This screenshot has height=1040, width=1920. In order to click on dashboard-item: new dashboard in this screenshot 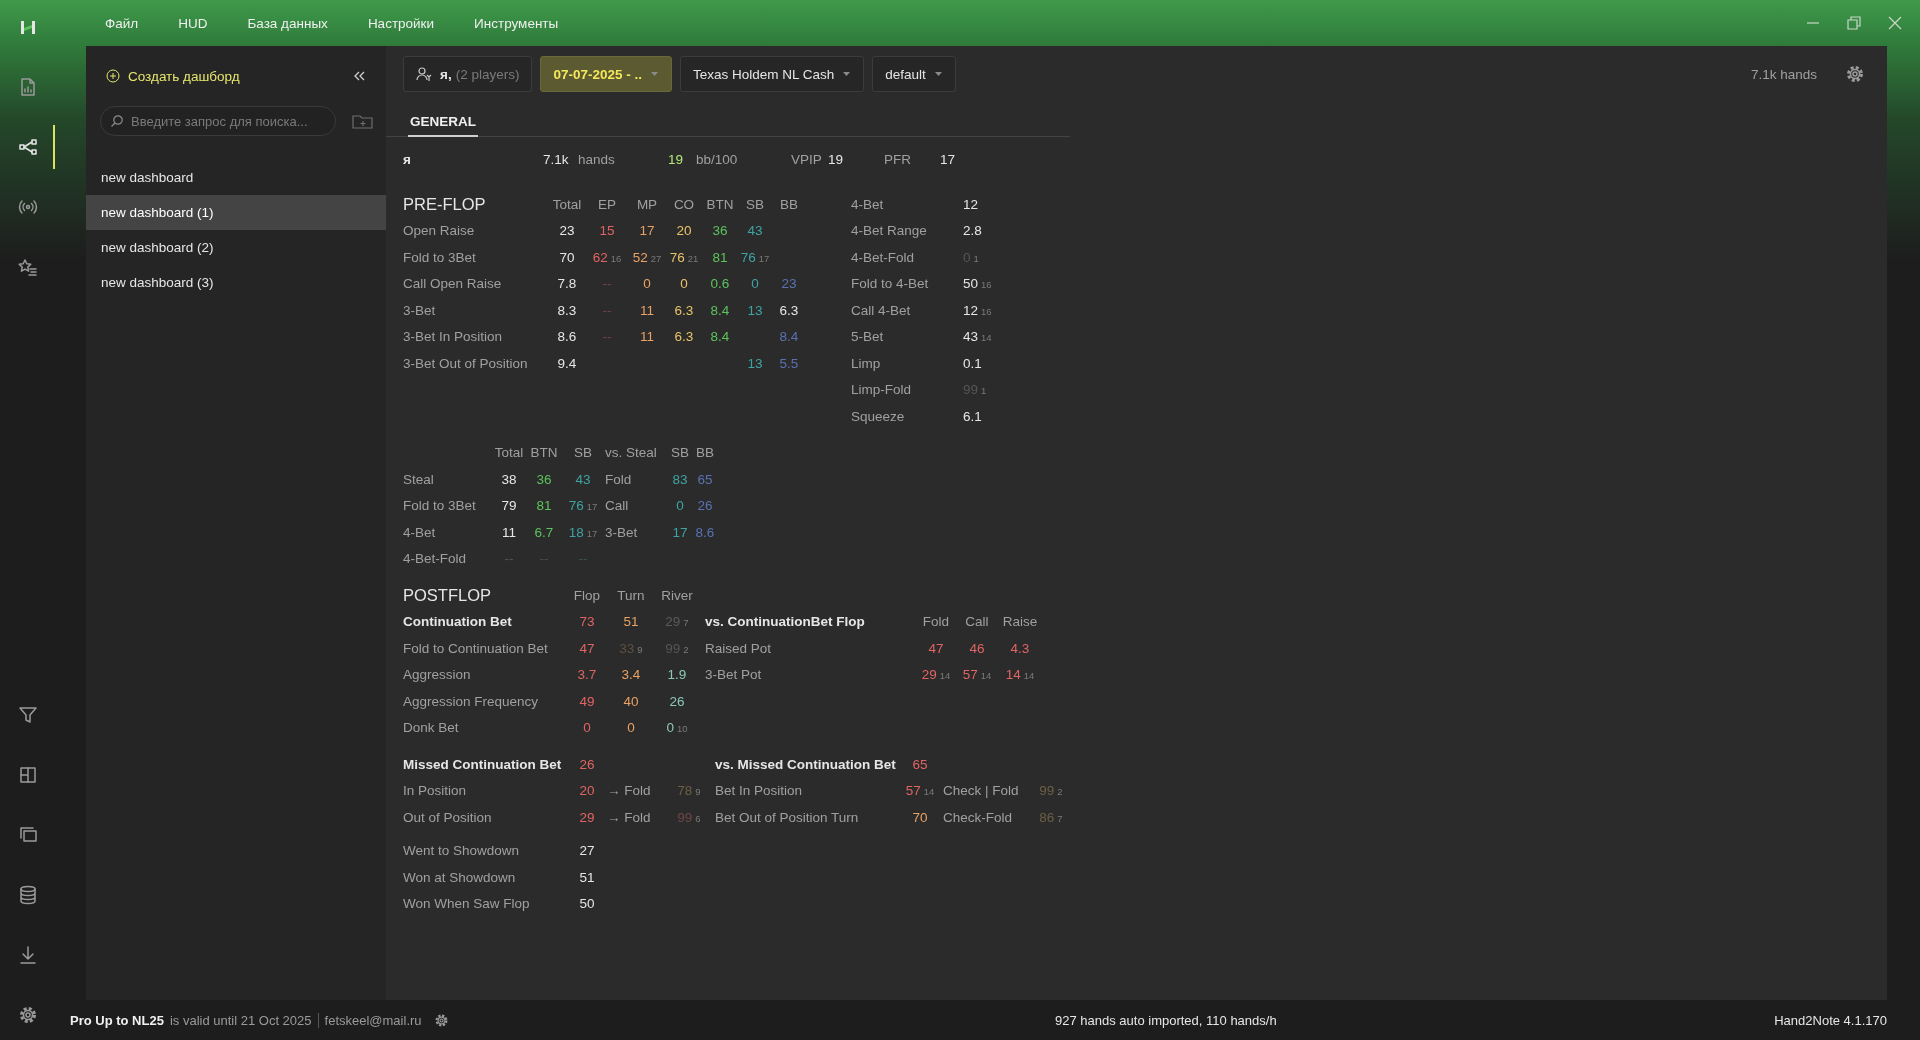, I will do `click(236, 177)`.